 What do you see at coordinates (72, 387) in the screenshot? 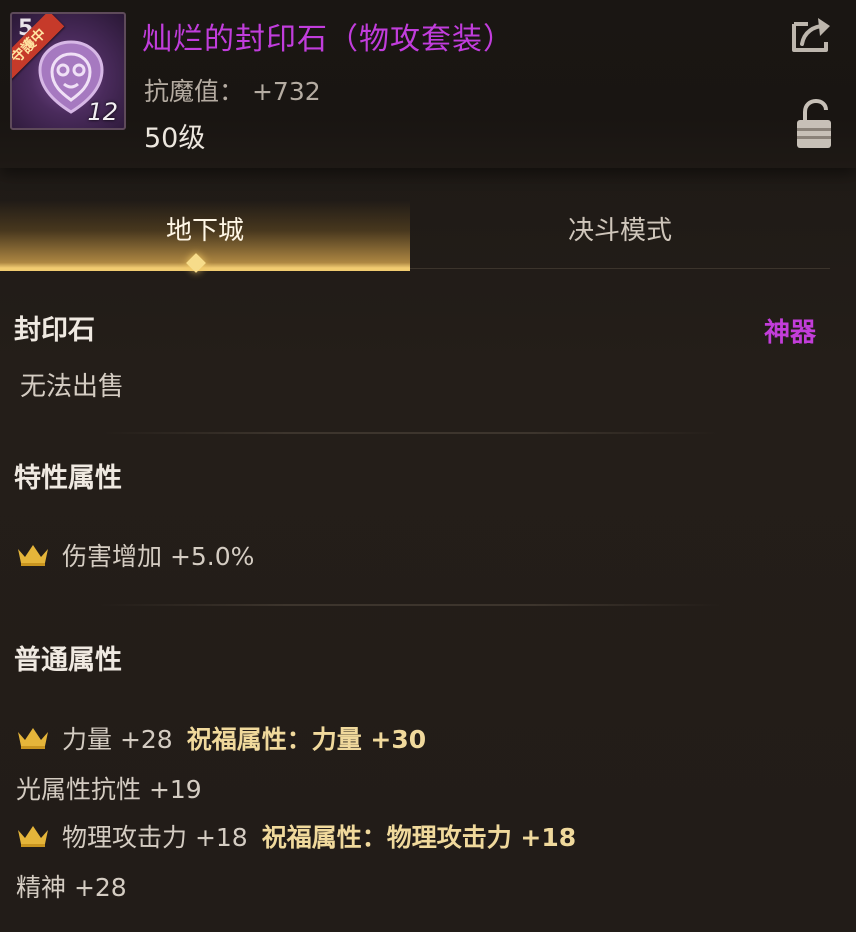
I see `sell-restriction-text: 无法出售` at bounding box center [72, 387].